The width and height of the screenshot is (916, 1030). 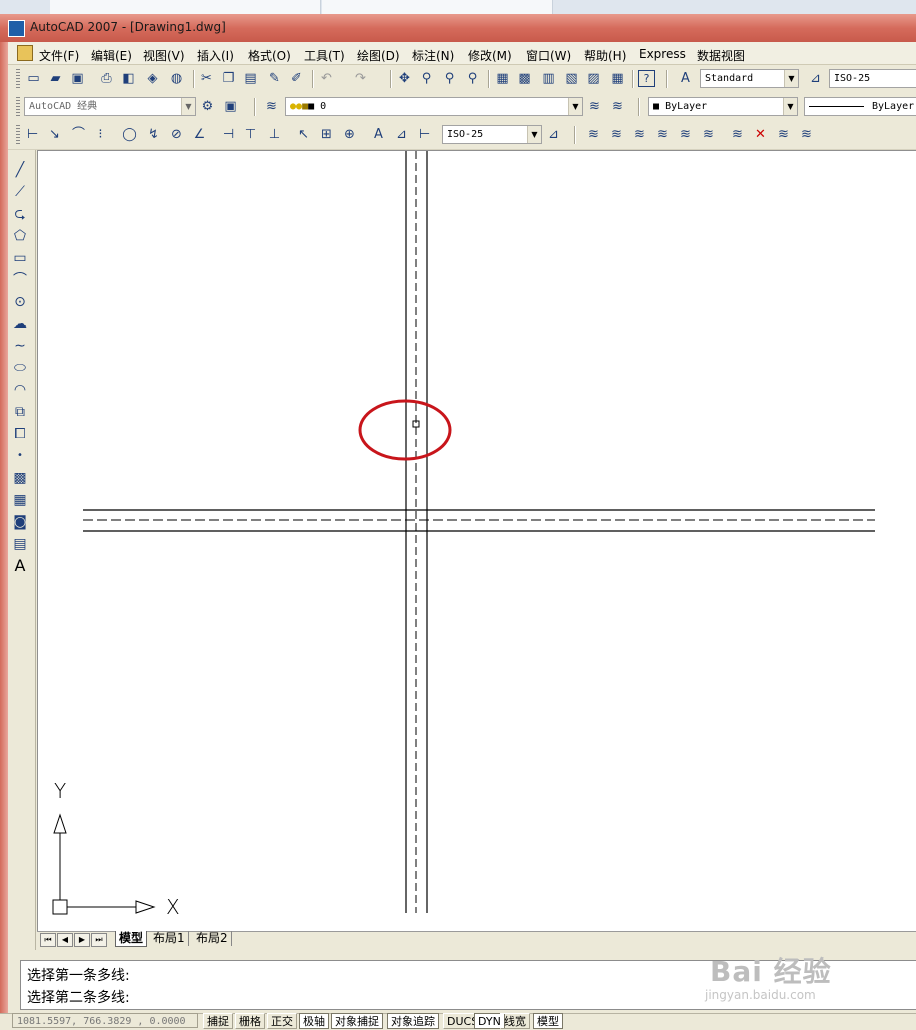 What do you see at coordinates (426, 78) in the screenshot?
I see `zoom-realtime-icon: ⚲` at bounding box center [426, 78].